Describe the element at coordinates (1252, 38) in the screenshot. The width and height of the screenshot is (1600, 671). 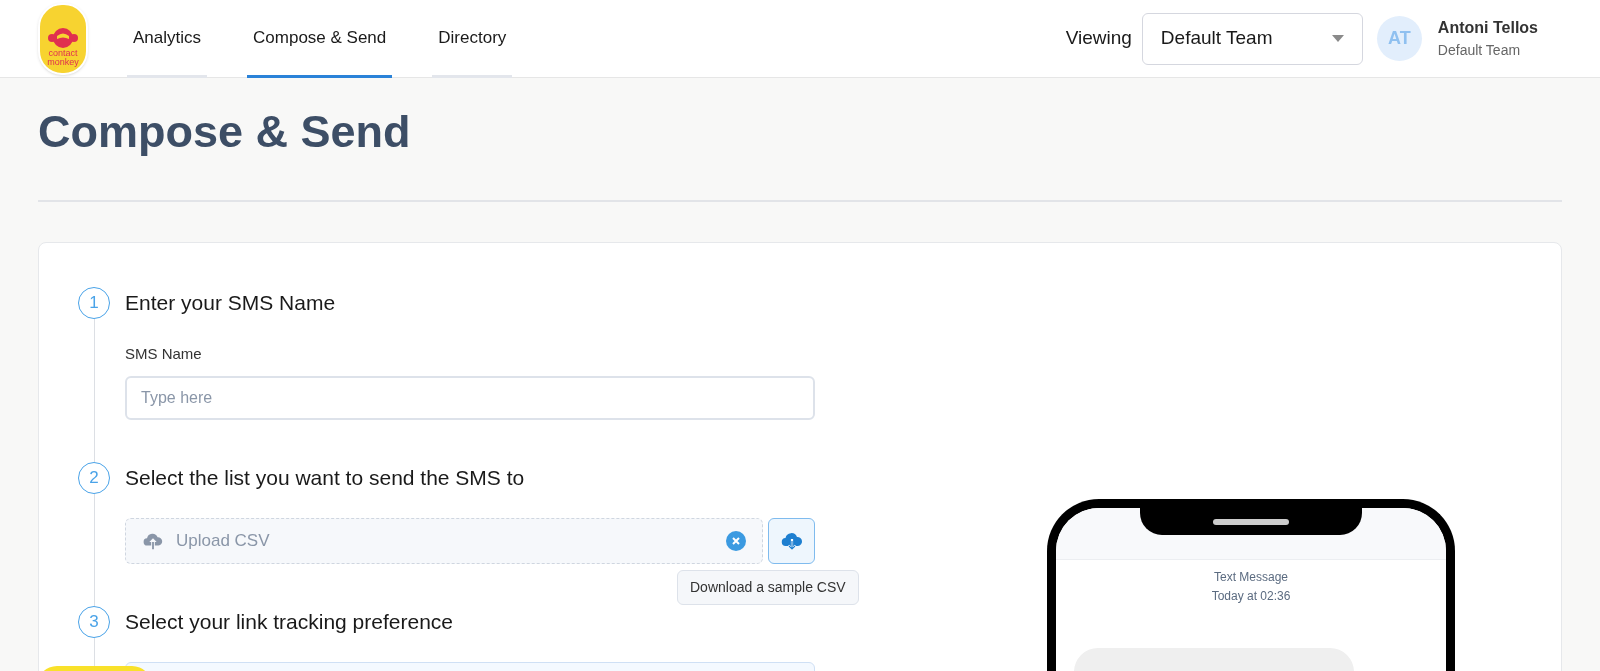
I see `team-select: Default Team` at that location.